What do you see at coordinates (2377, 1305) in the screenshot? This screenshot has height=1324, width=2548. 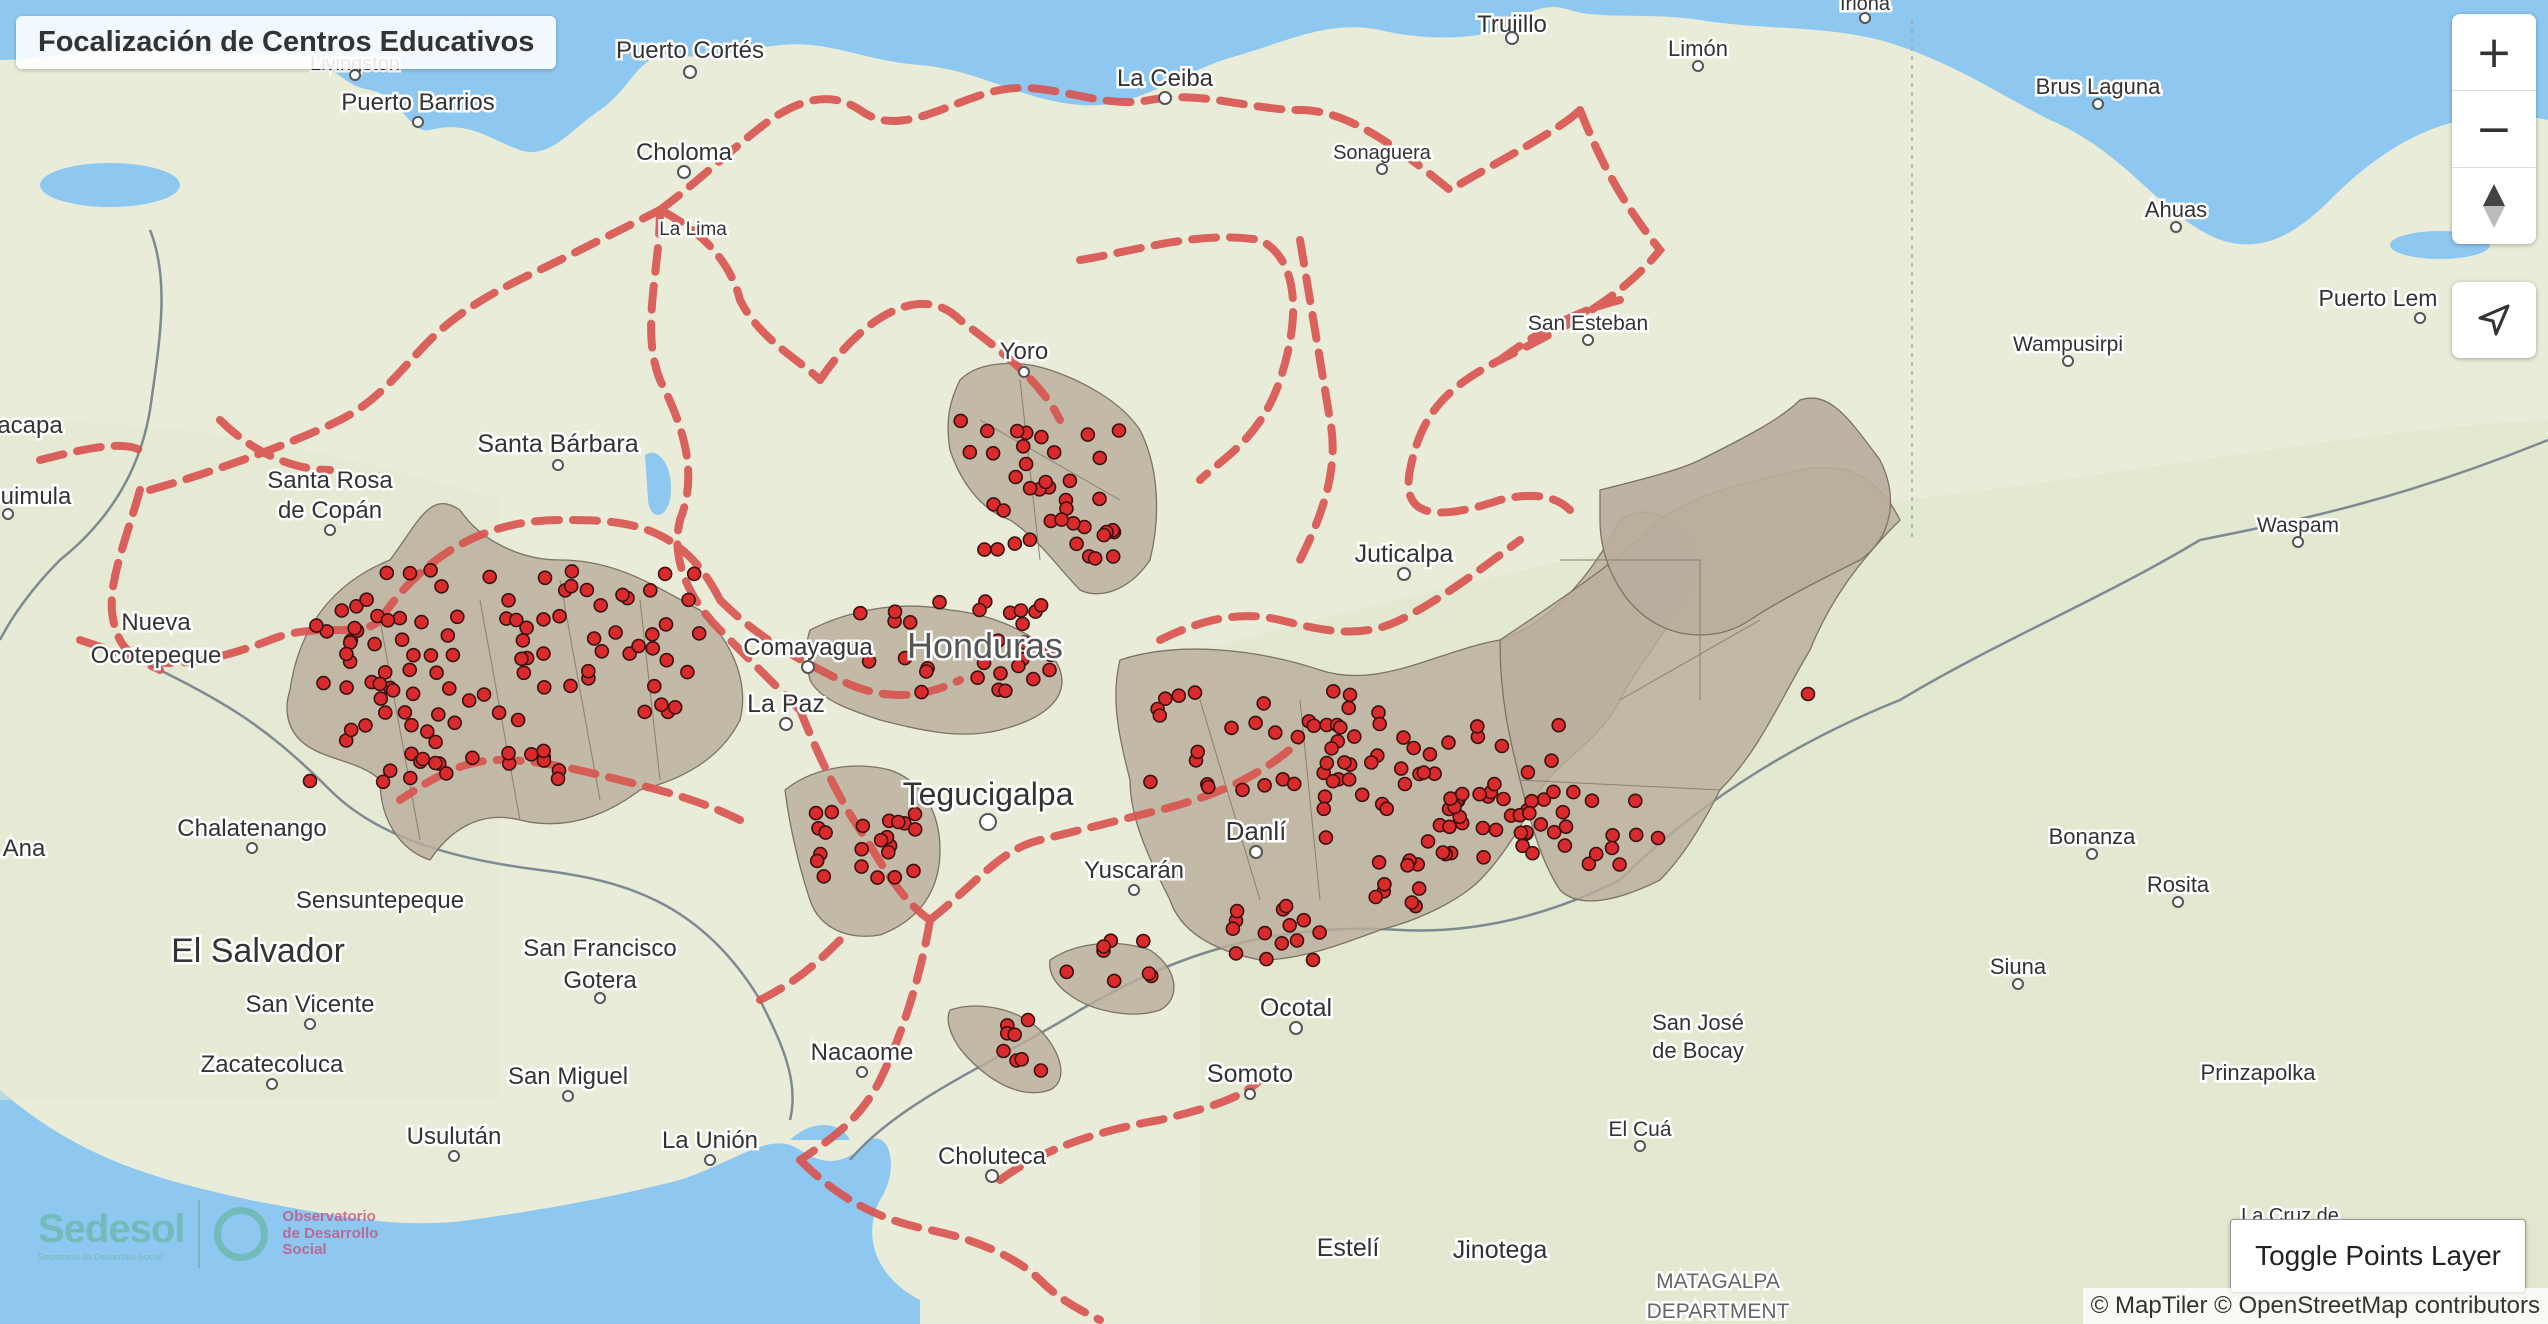 I see `osm-link: © OpenStreetMap contributors` at bounding box center [2377, 1305].